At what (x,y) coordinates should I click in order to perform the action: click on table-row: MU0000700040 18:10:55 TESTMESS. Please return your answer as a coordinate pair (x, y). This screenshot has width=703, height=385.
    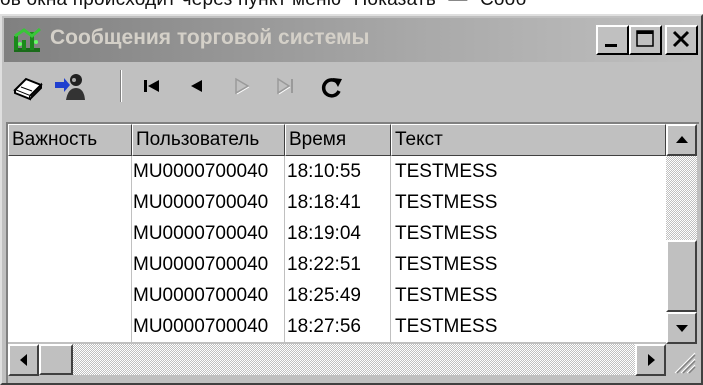
    Looking at the image, I should click on (337, 171).